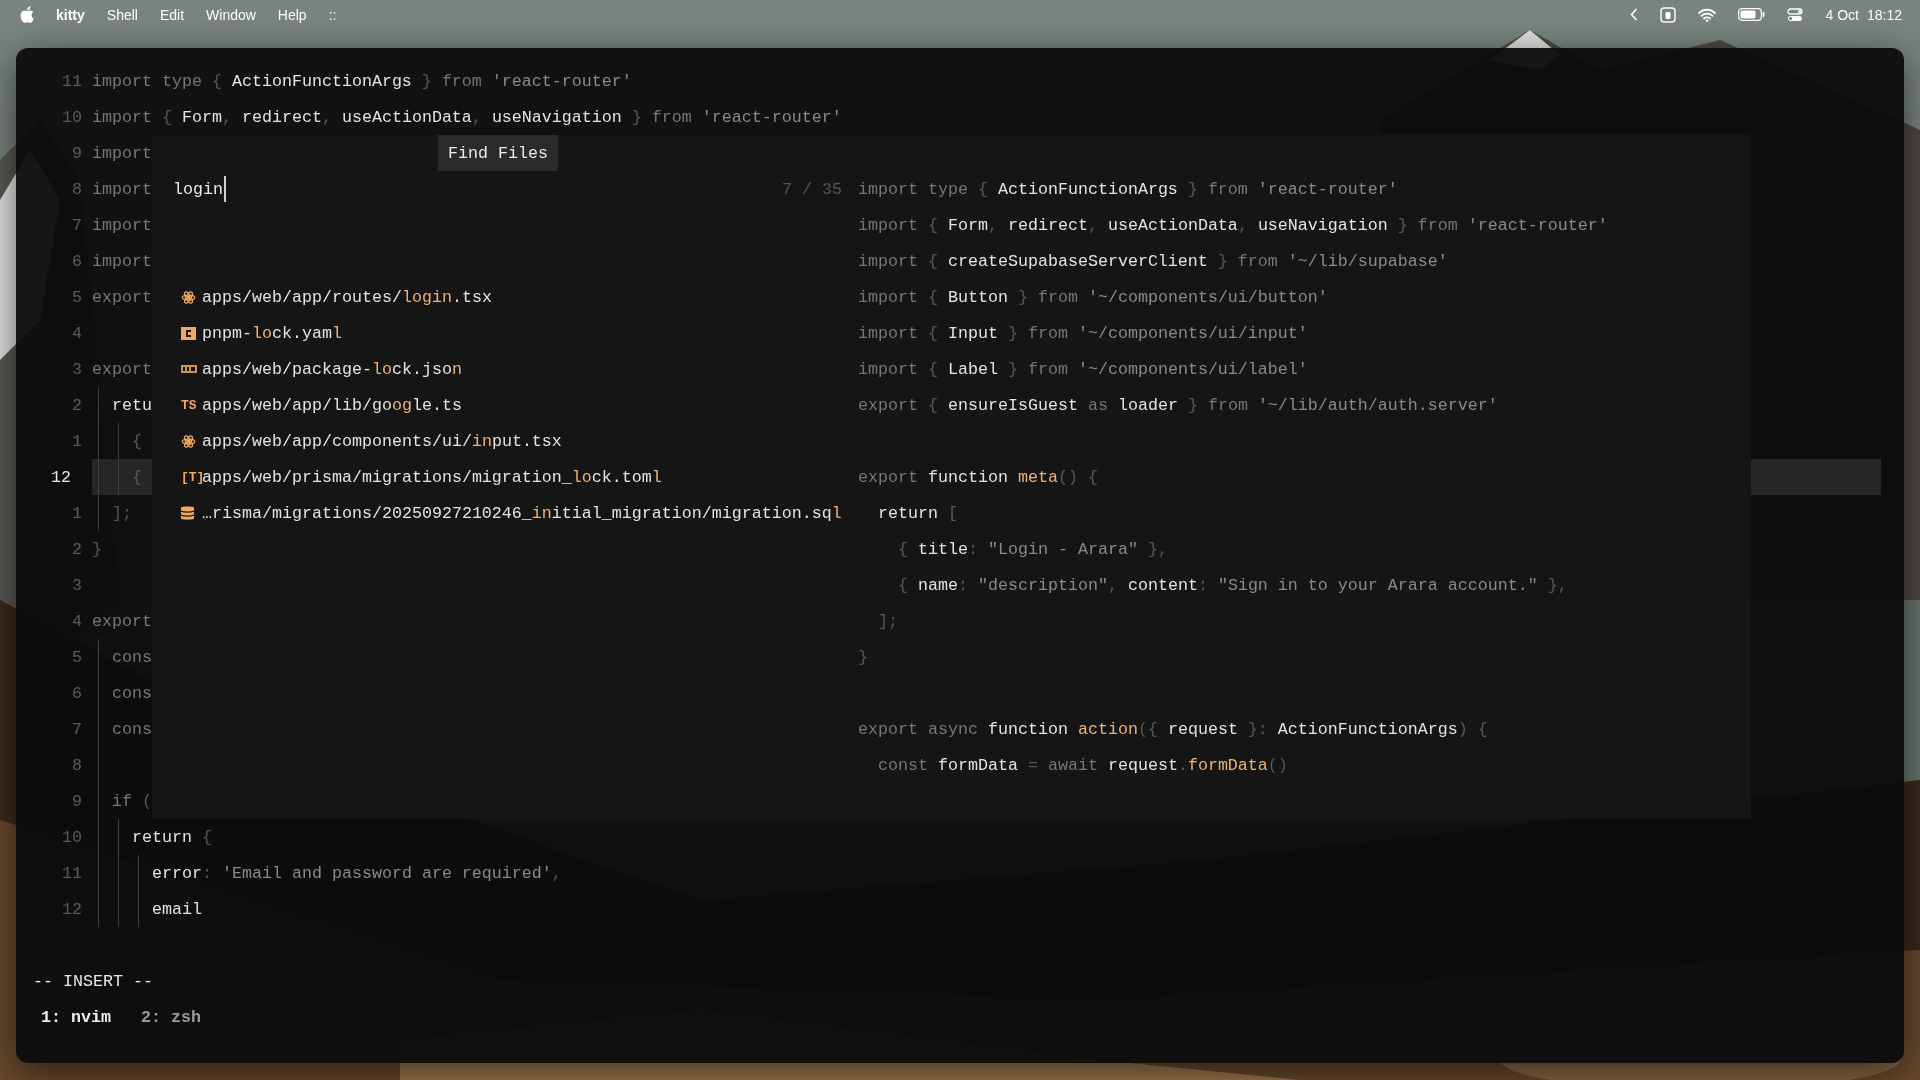 This screenshot has height=1080, width=1920. Describe the element at coordinates (498, 333) in the screenshot. I see `result-item: pnpm-lock.yaml` at that location.